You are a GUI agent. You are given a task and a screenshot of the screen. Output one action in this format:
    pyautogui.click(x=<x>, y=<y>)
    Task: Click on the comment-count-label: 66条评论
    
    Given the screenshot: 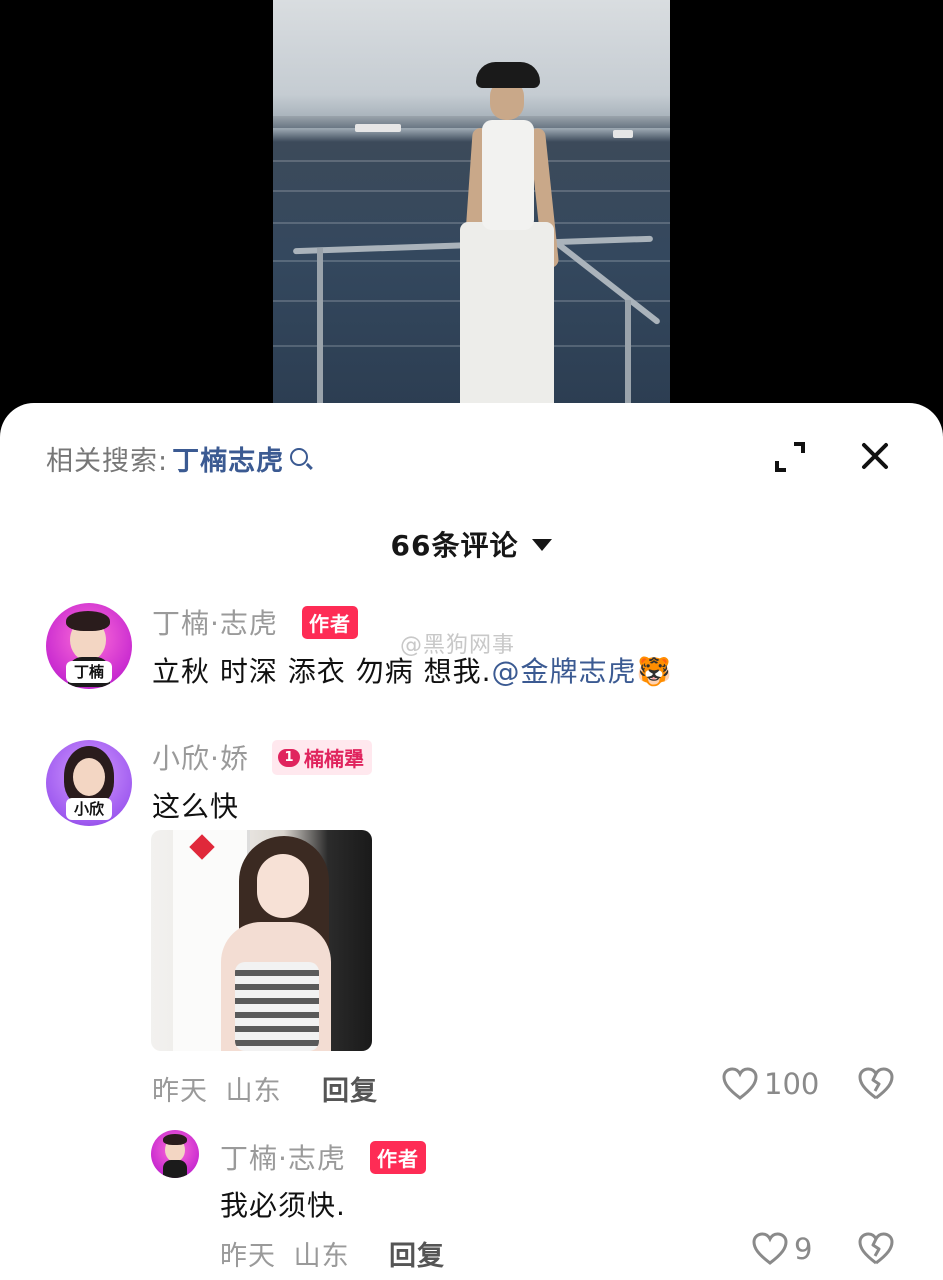 What is the action you would take?
    pyautogui.click(x=454, y=545)
    